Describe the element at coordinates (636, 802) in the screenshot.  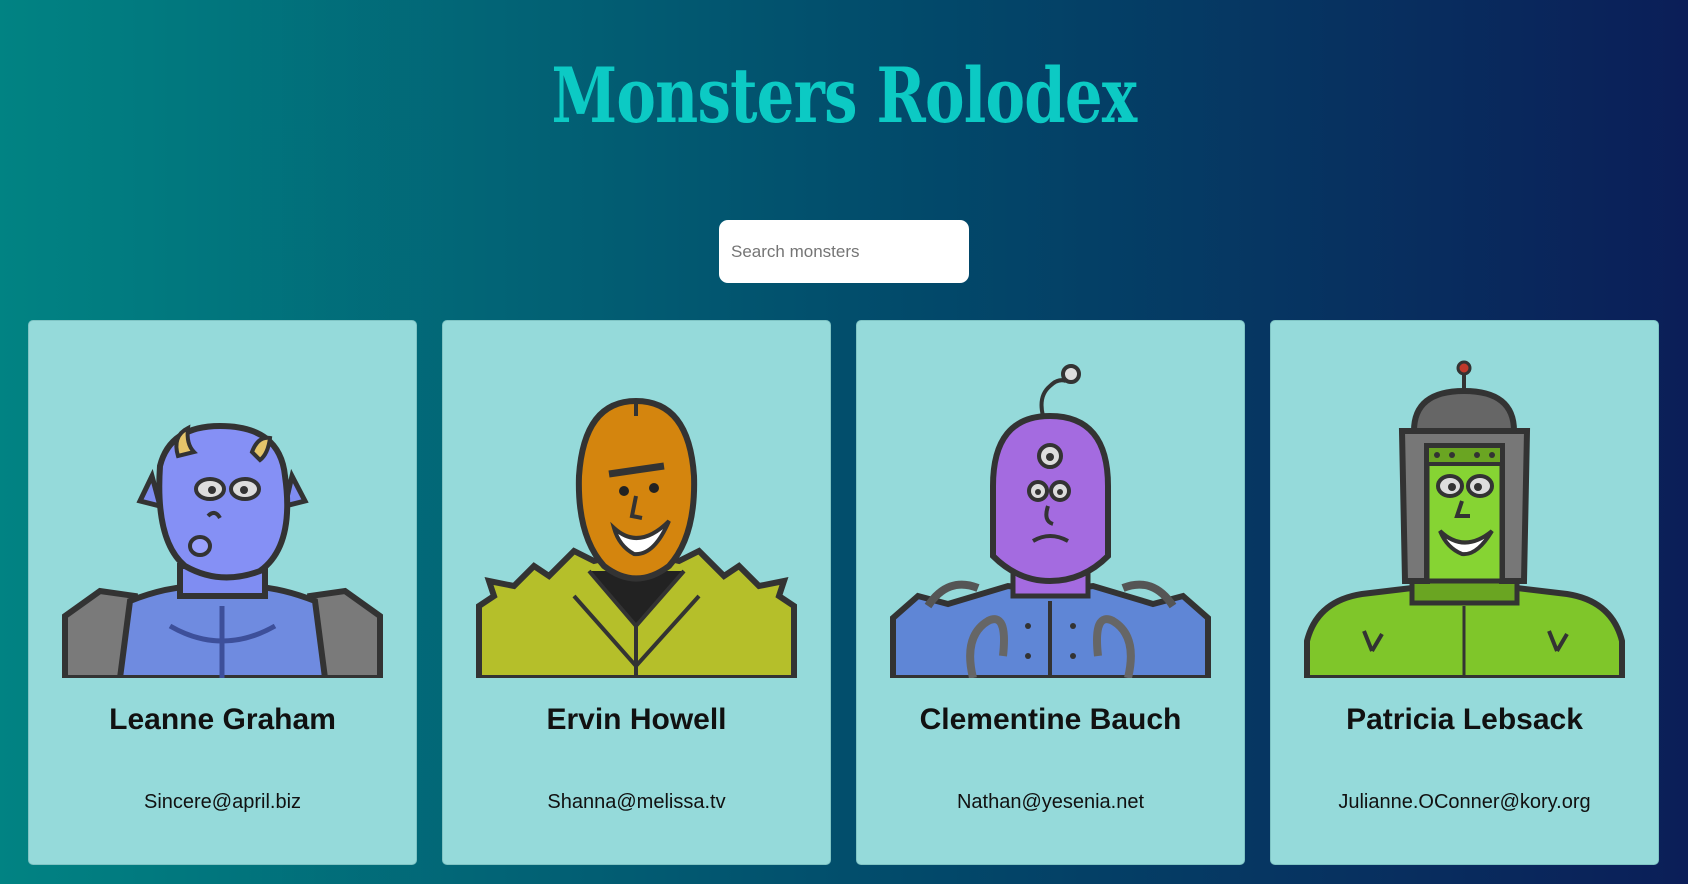
I see `monster-email: Shanna@melissa.tv` at that location.